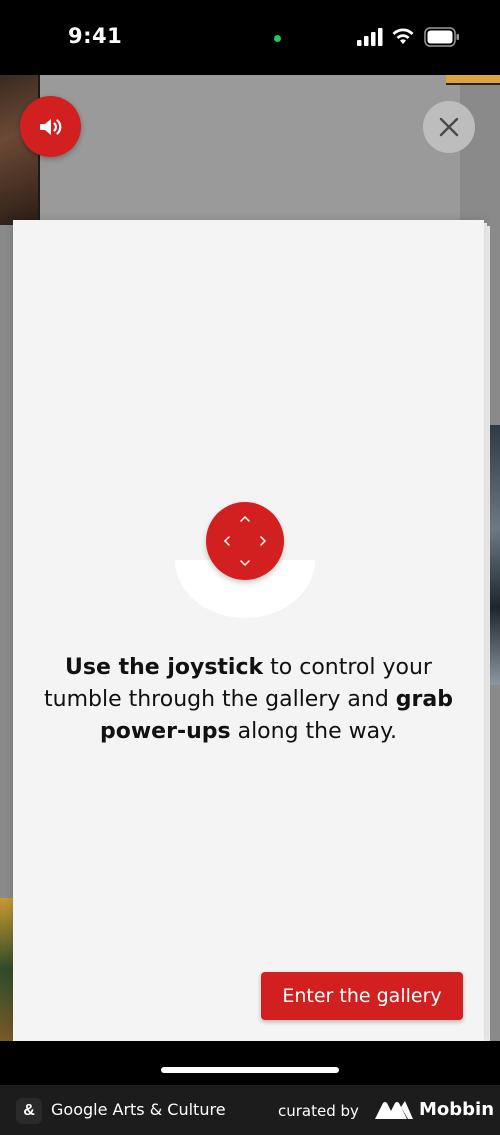 The image size is (500, 1135). Describe the element at coordinates (370, 37) in the screenshot. I see `signal-icon` at that location.